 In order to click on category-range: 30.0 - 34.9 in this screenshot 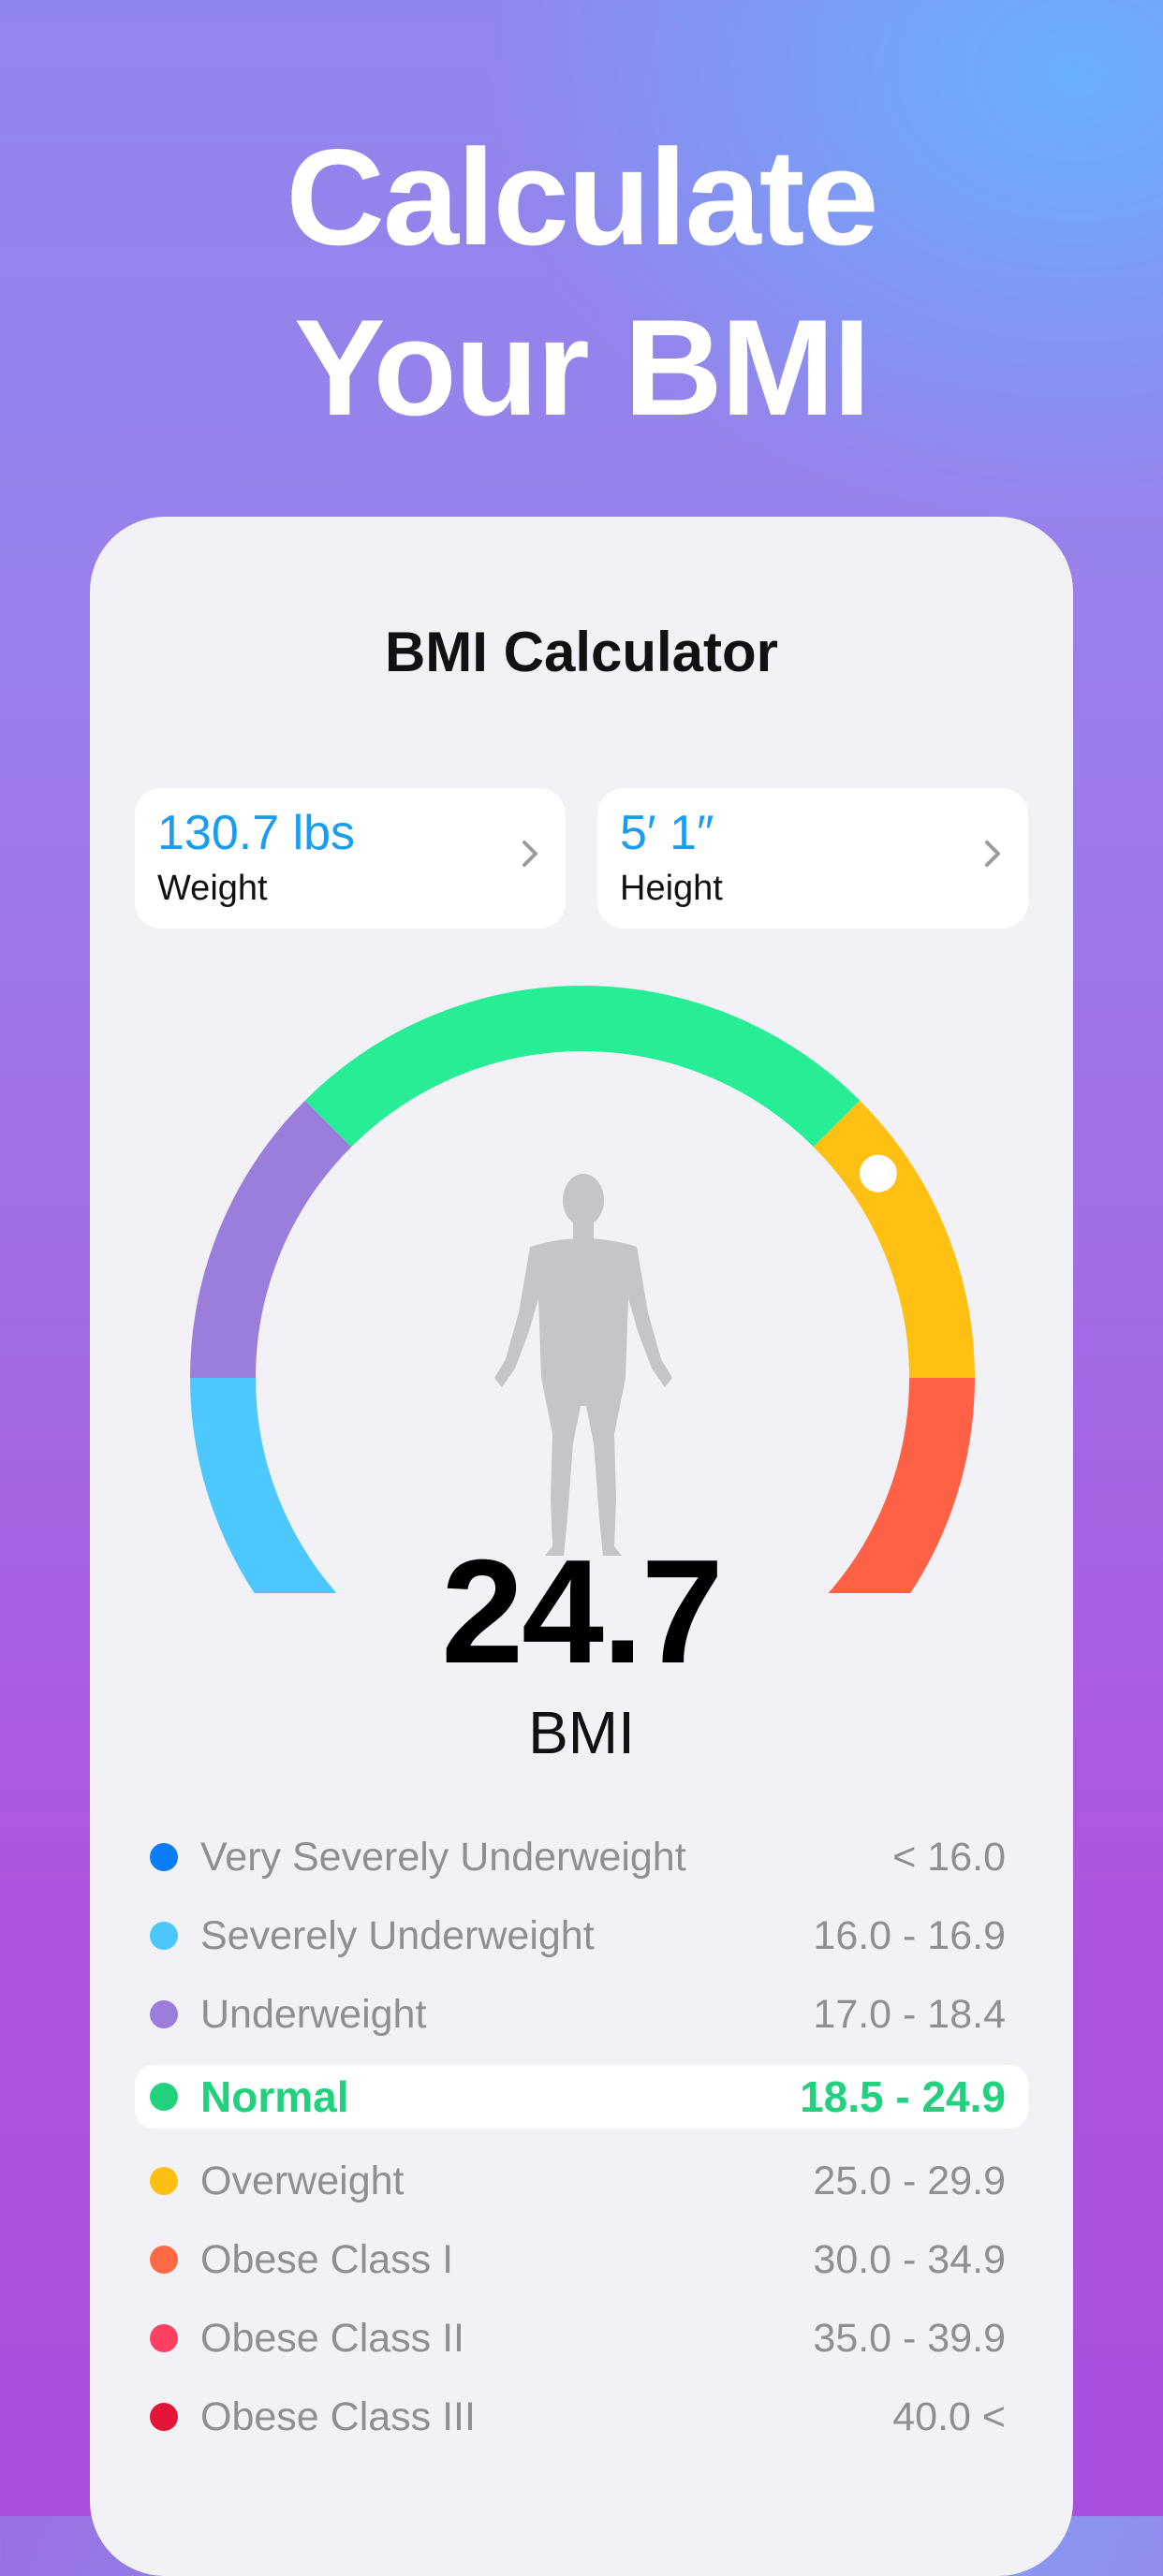, I will do `click(909, 2259)`.